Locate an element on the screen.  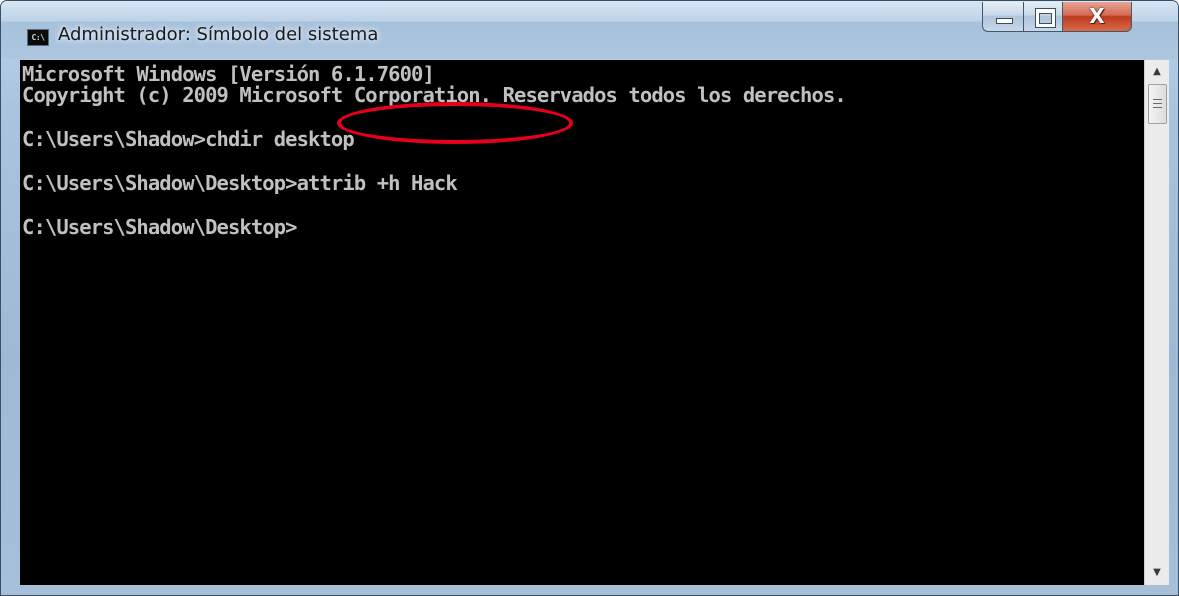
scroll-thumb is located at coordinates (1157, 104).